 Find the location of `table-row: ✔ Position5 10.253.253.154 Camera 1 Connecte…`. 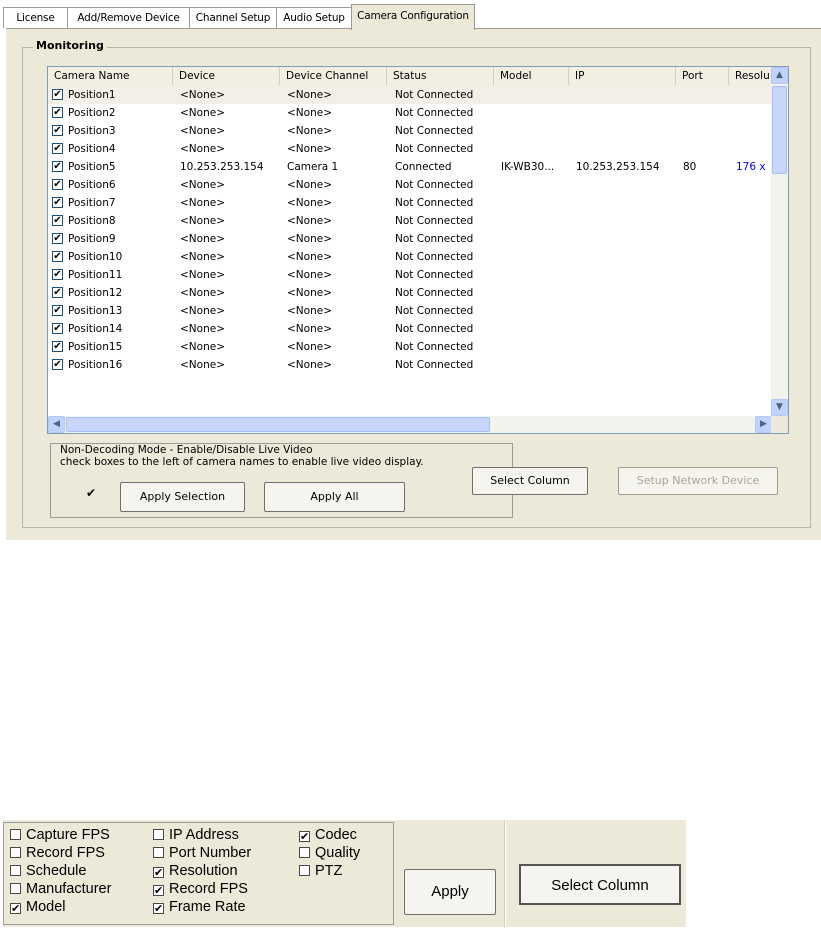

table-row: ✔ Position5 10.253.253.154 Camera 1 Connecte… is located at coordinates (410, 167).